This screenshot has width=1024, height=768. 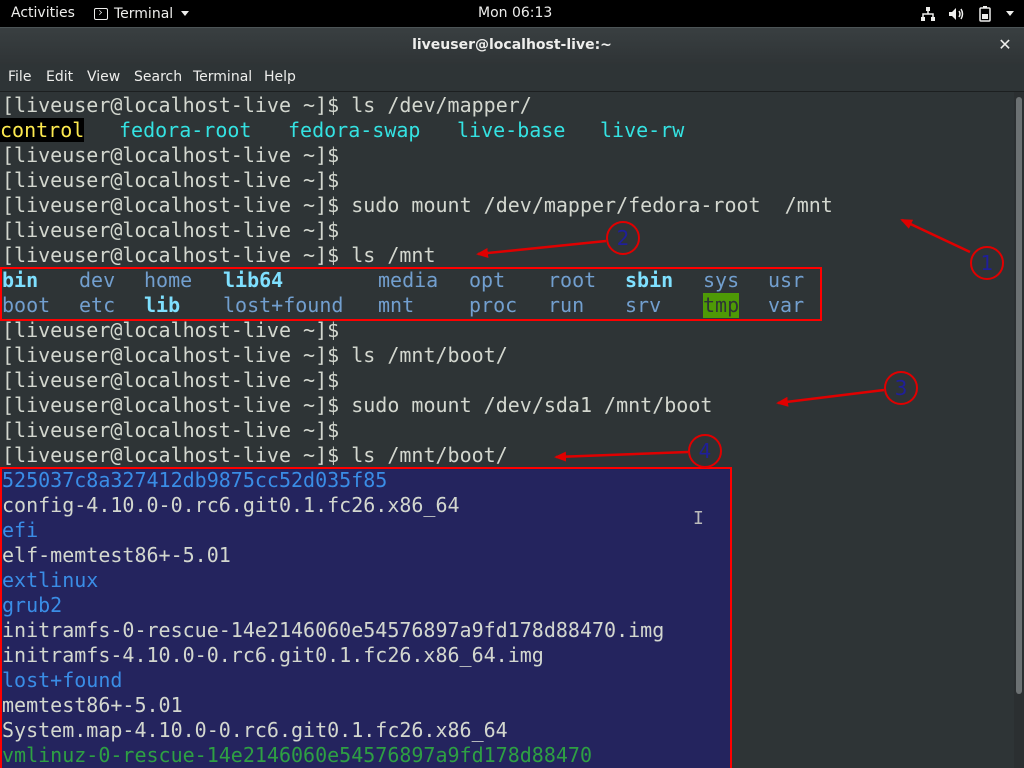 What do you see at coordinates (705, 451) in the screenshot?
I see `annotation-marker-4: 4` at bounding box center [705, 451].